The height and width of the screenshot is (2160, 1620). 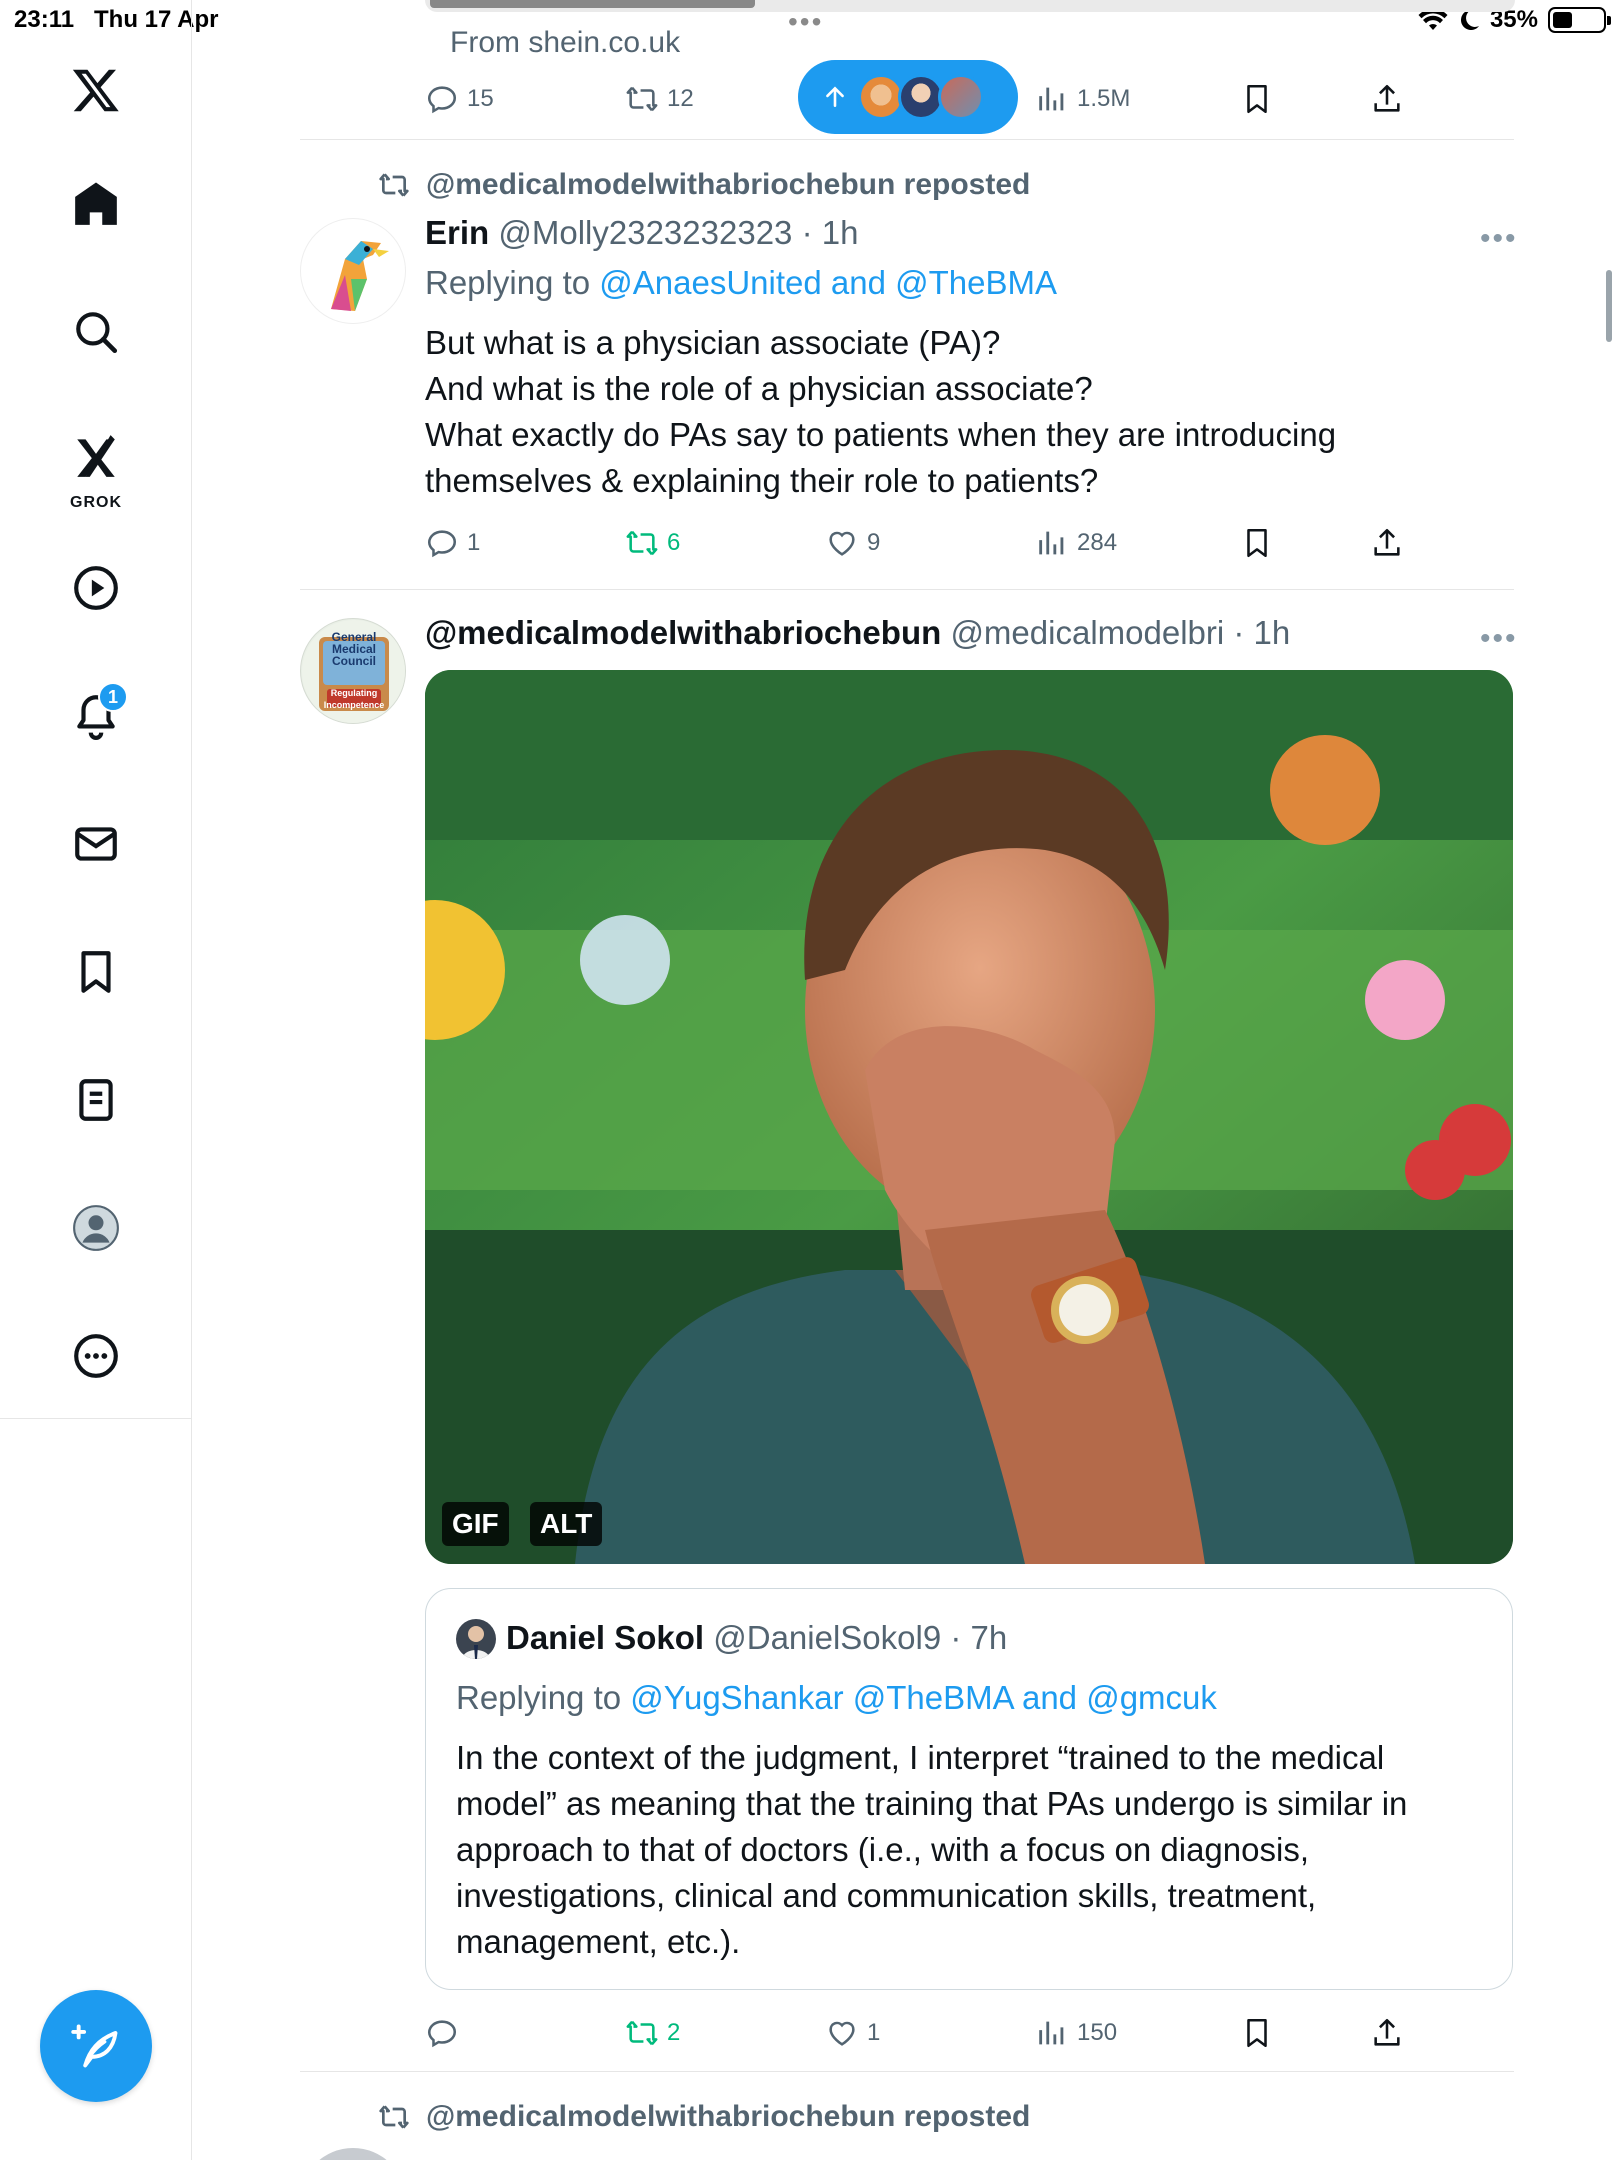 What do you see at coordinates (659, 99) in the screenshot?
I see `repost-button: 12` at bounding box center [659, 99].